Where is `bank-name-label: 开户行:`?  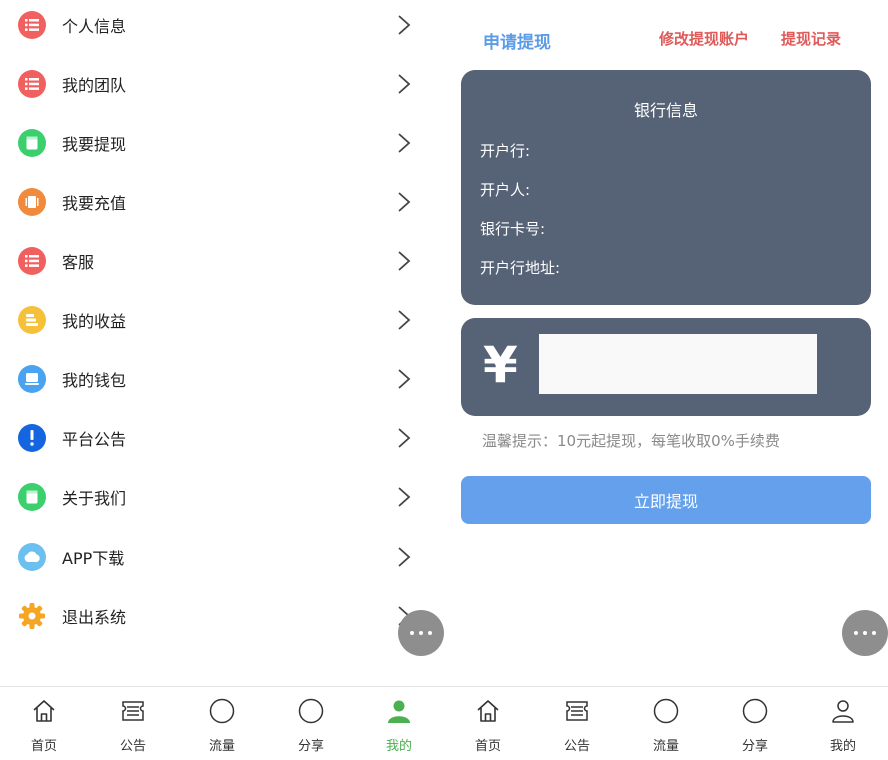
bank-name-label: 开户行: is located at coordinates (505, 151).